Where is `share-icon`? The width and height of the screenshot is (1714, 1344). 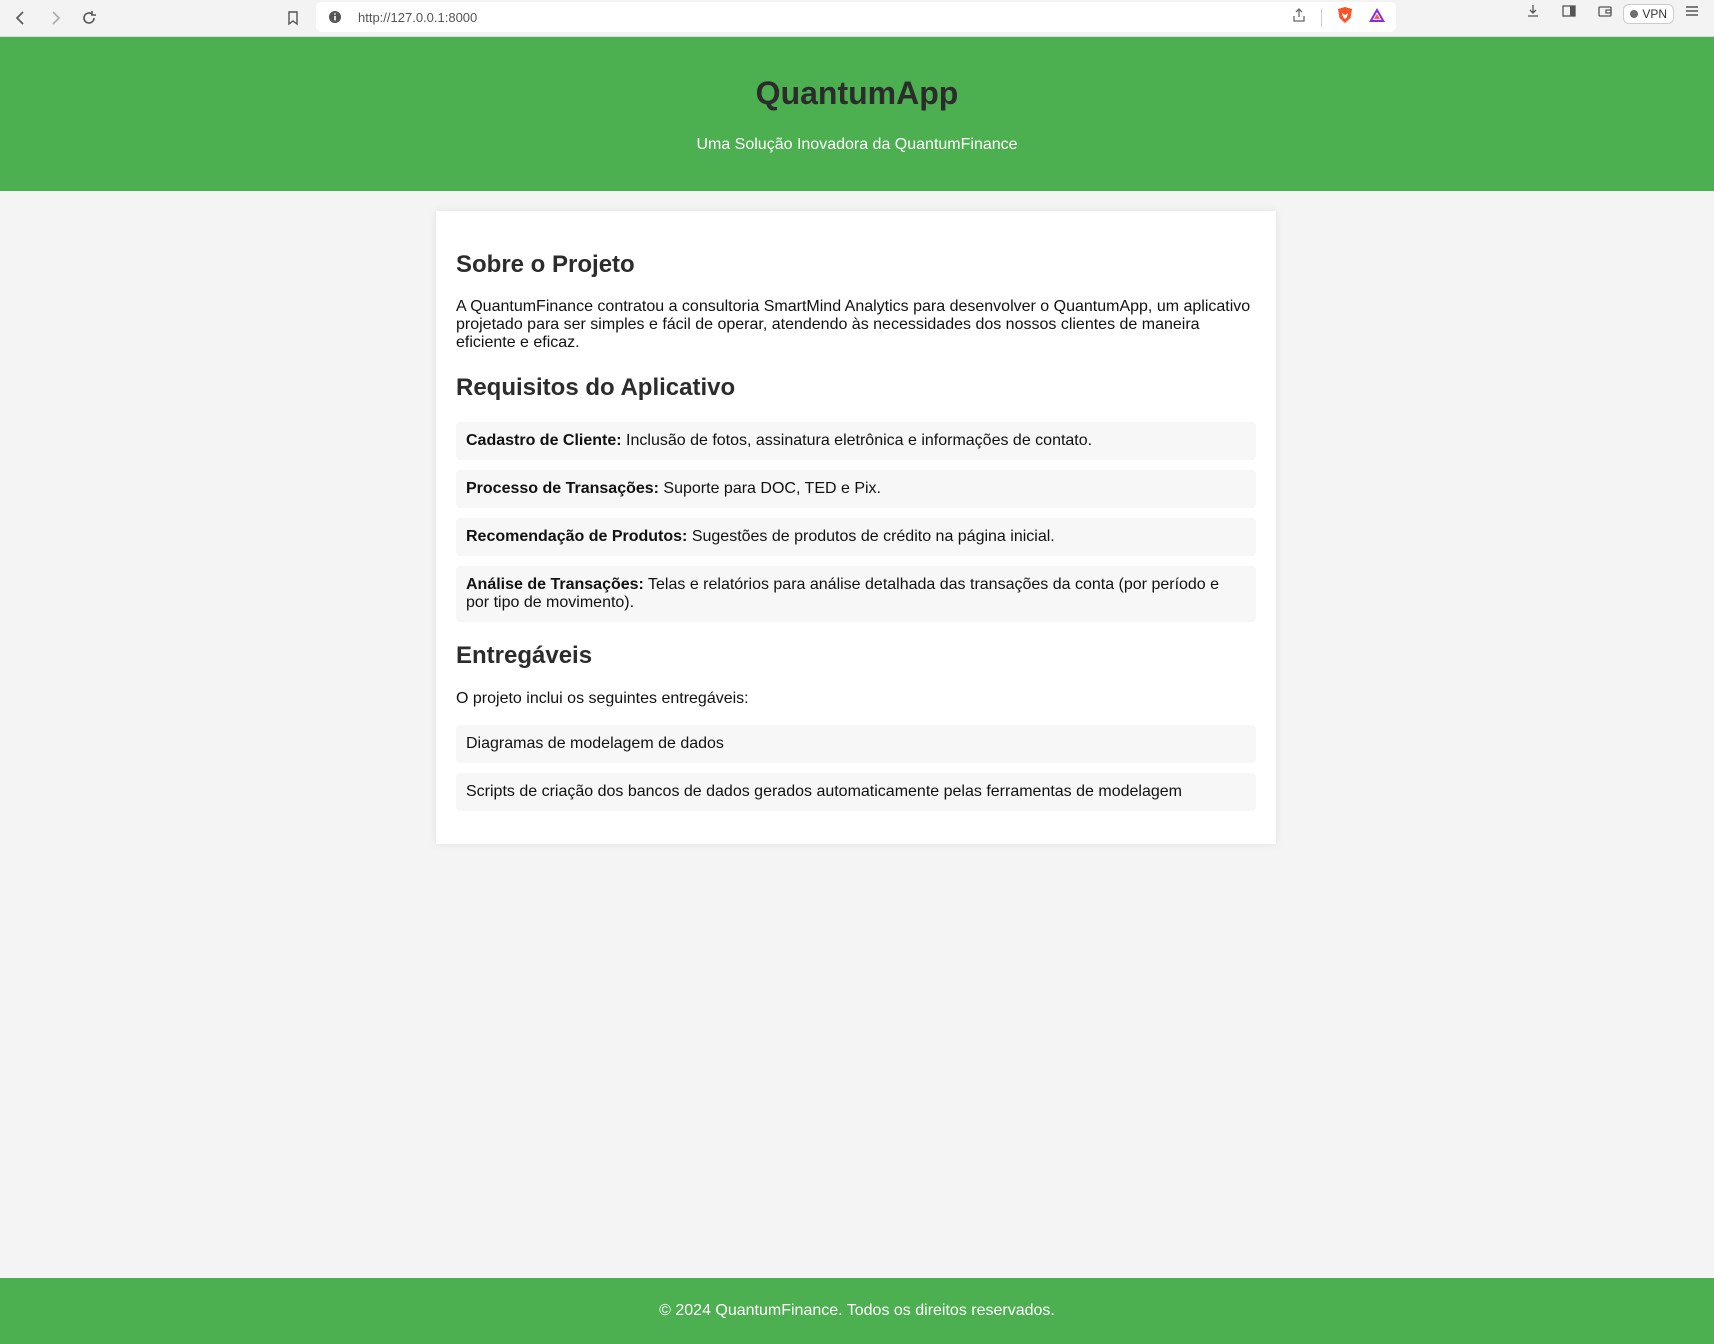
share-icon is located at coordinates (1299, 17).